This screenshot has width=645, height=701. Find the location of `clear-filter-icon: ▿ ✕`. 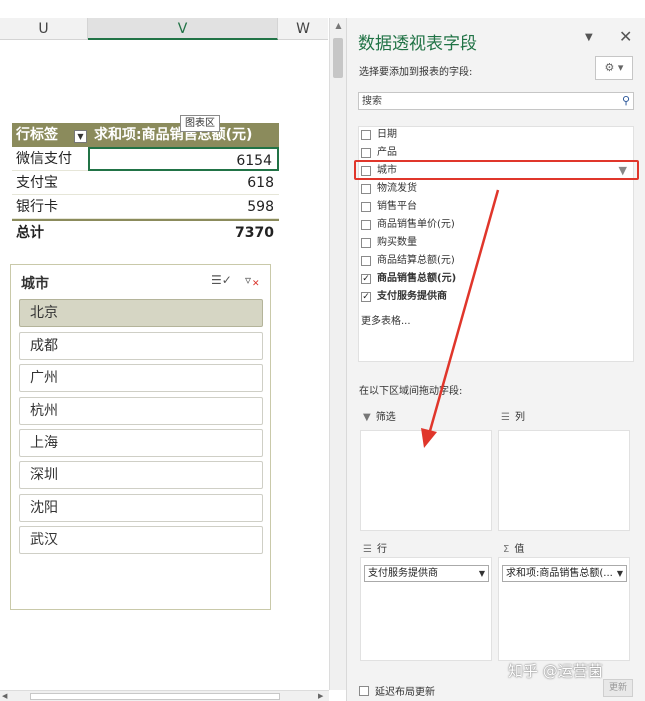

clear-filter-icon: ▿ ✕ is located at coordinates (252, 281).